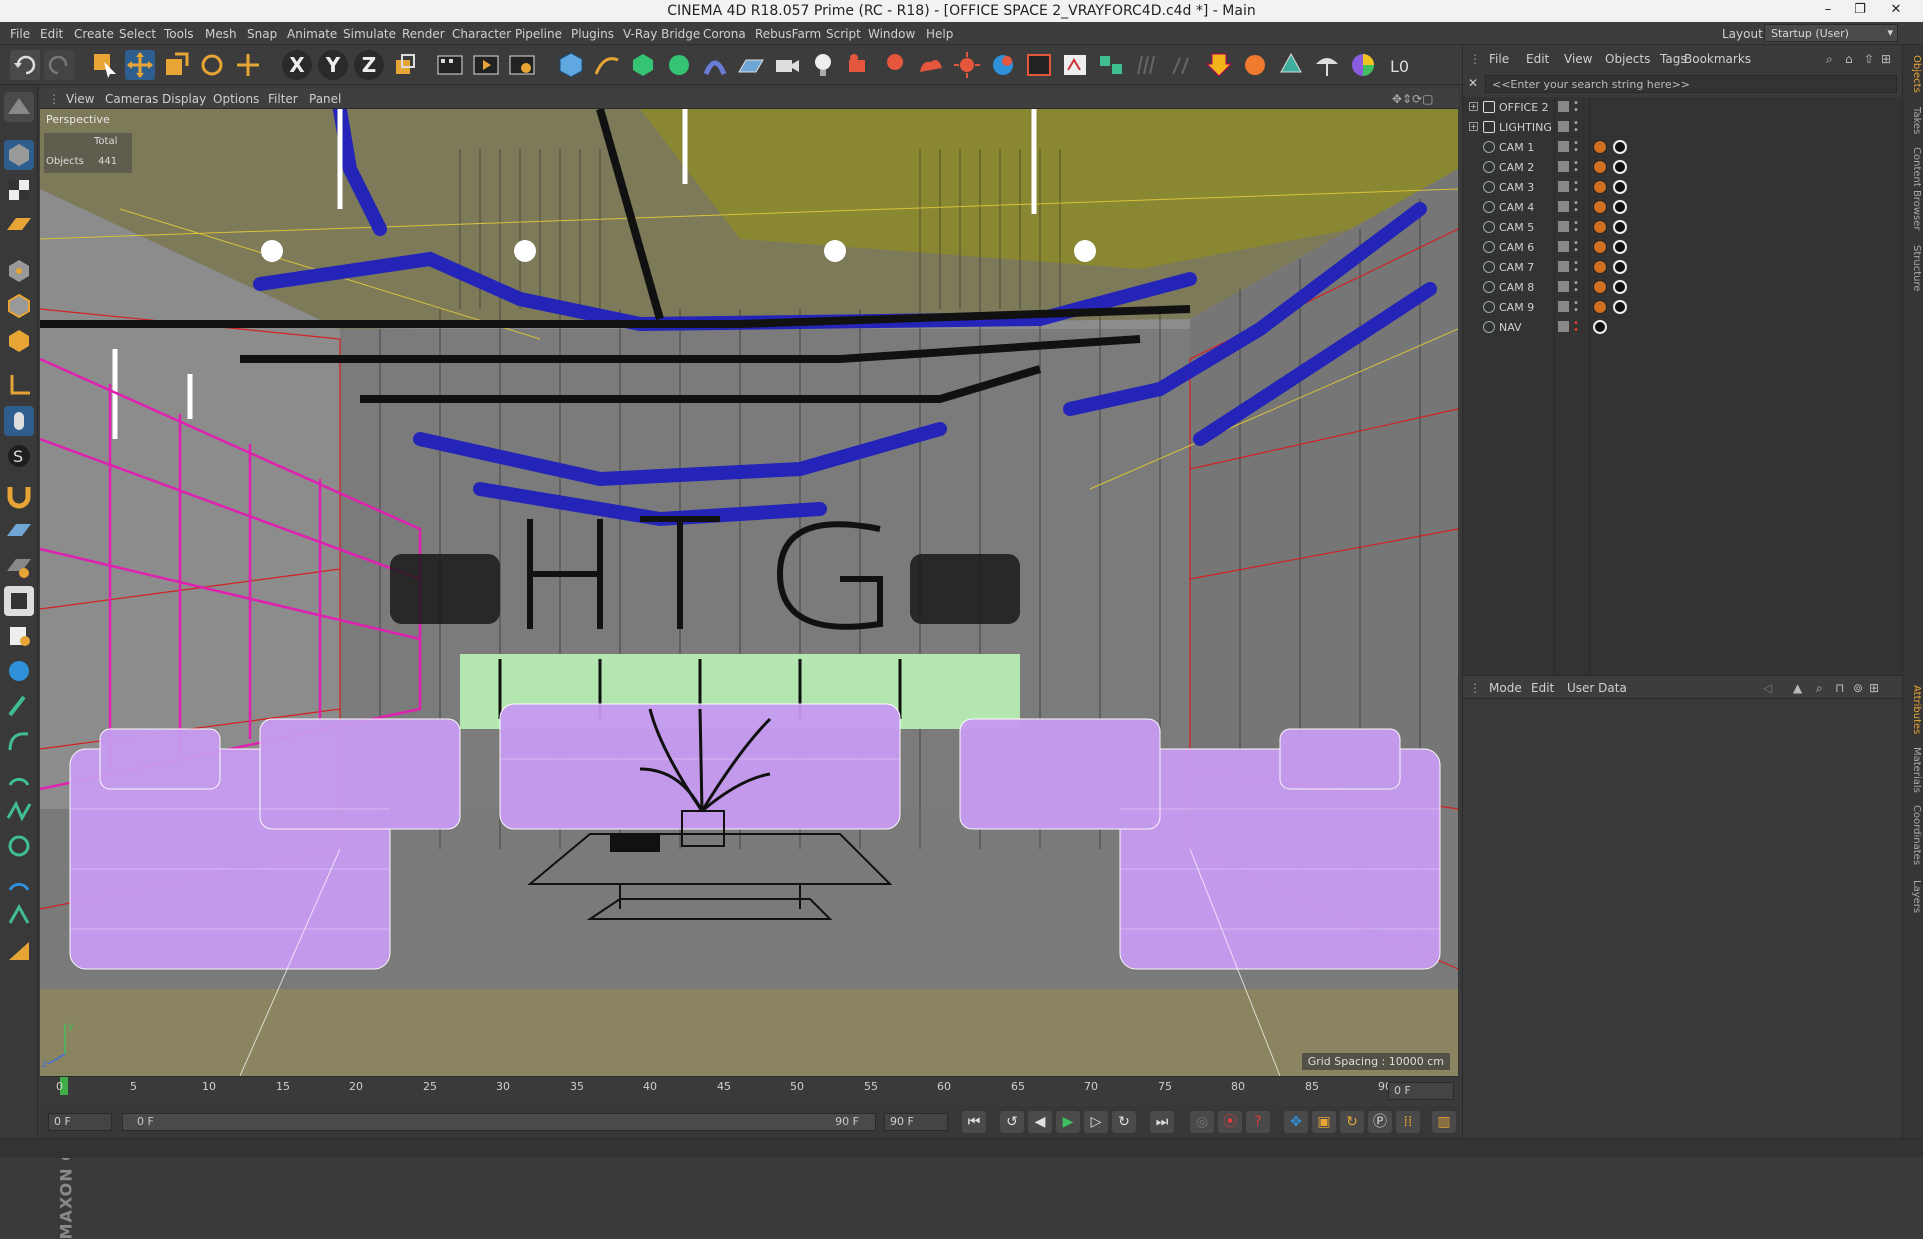 This screenshot has width=1923, height=1239. Describe the element at coordinates (1040, 1122) in the screenshot. I see `previous-frame-icon: ◀` at that location.